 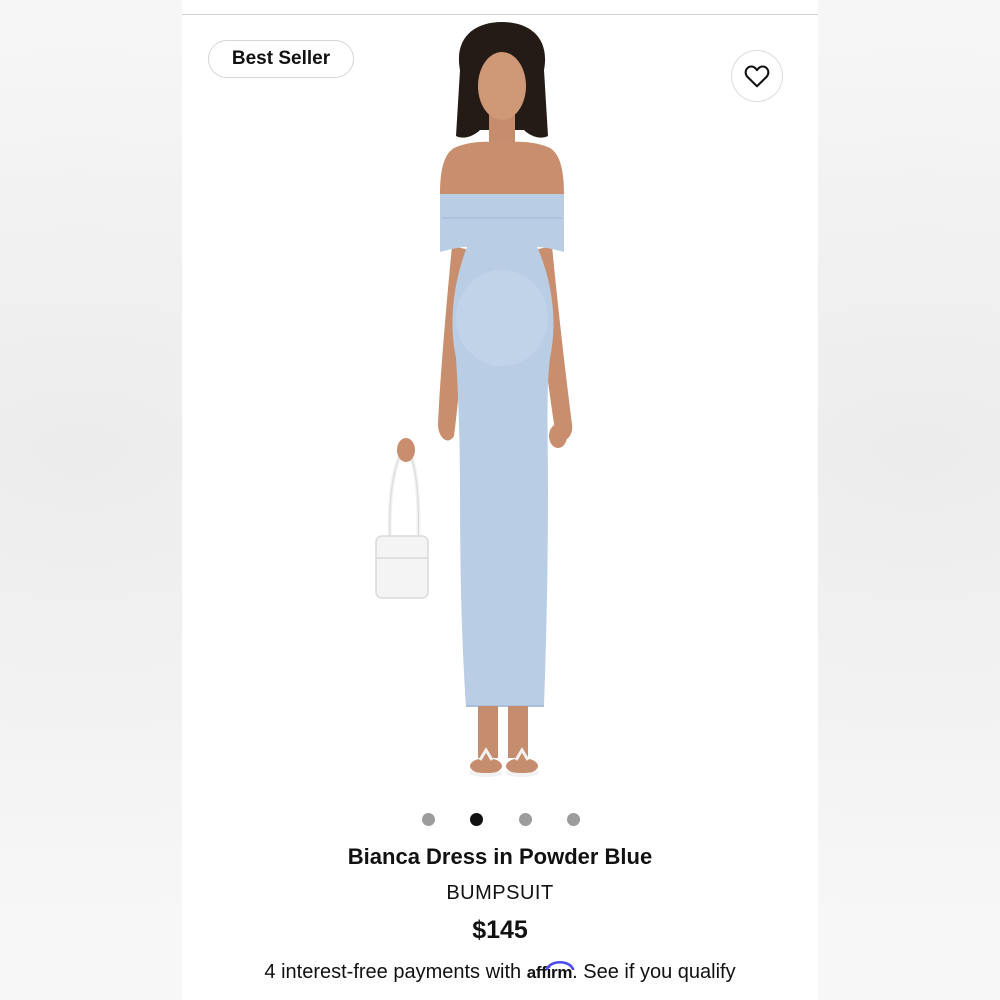 I want to click on carousel-indicators, so click(x=500, y=820).